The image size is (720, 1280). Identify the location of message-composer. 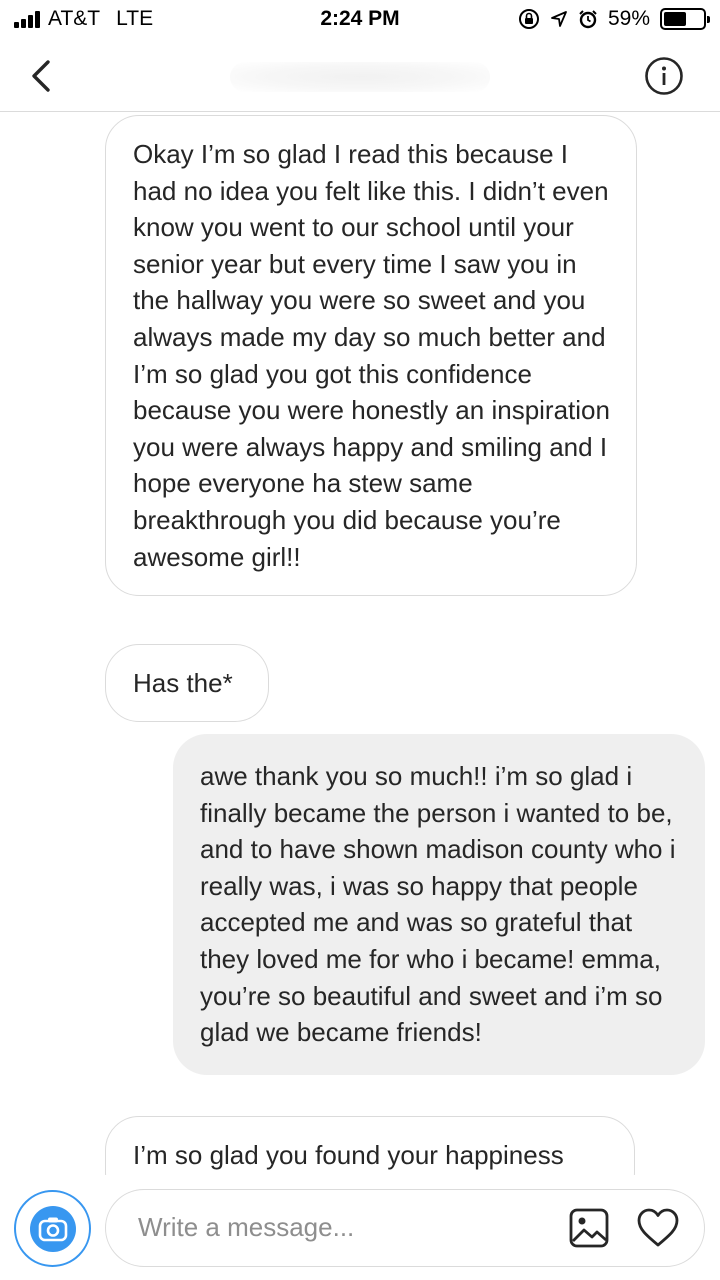
(360, 1227).